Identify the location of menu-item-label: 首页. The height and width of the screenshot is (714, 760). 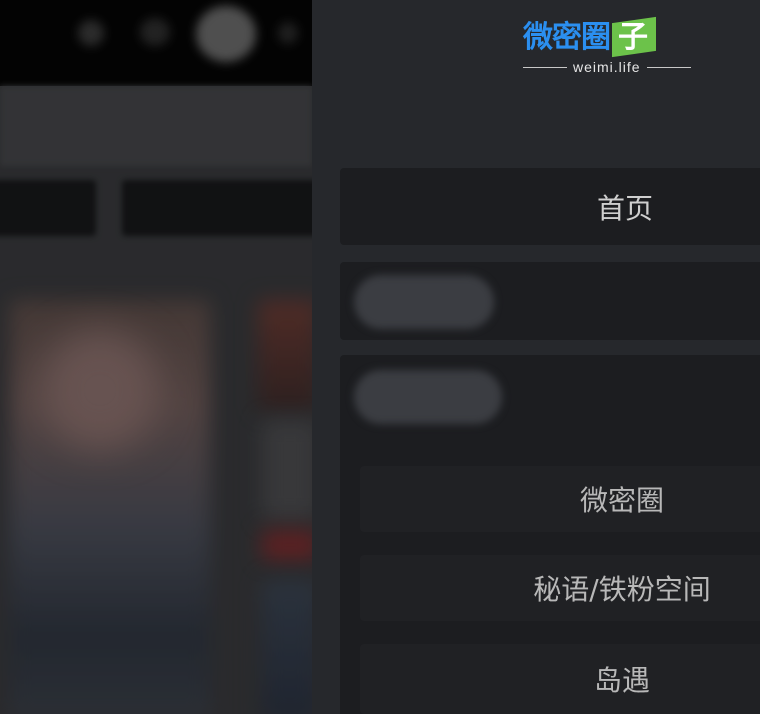
(624, 208).